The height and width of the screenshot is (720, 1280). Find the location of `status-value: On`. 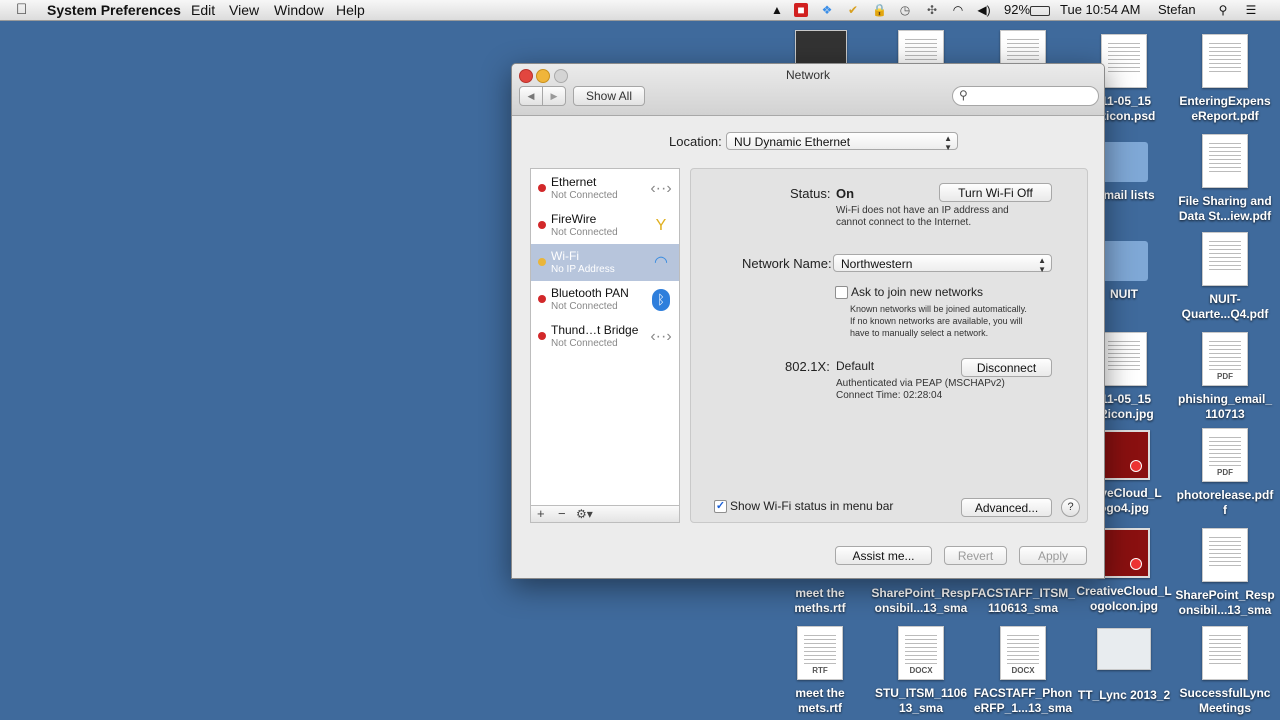

status-value: On is located at coordinates (845, 193).